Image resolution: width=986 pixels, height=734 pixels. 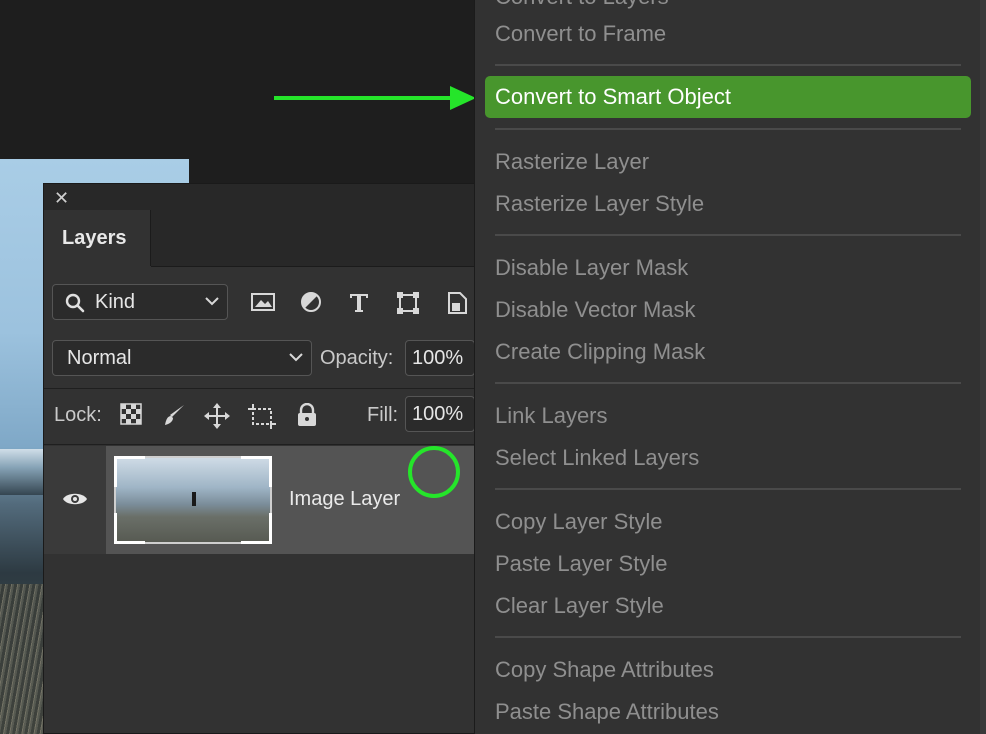 I want to click on tab-strip, so click(x=316, y=238).